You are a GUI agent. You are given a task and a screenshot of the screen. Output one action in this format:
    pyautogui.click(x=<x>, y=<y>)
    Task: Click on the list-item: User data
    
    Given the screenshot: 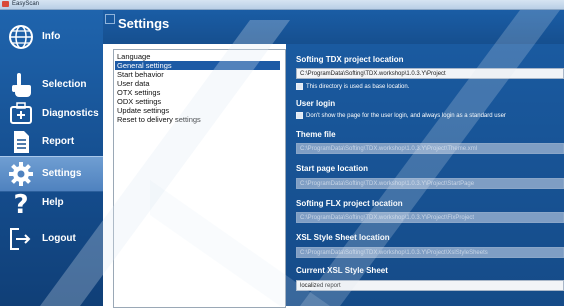 What is the action you would take?
    pyautogui.click(x=133, y=83)
    